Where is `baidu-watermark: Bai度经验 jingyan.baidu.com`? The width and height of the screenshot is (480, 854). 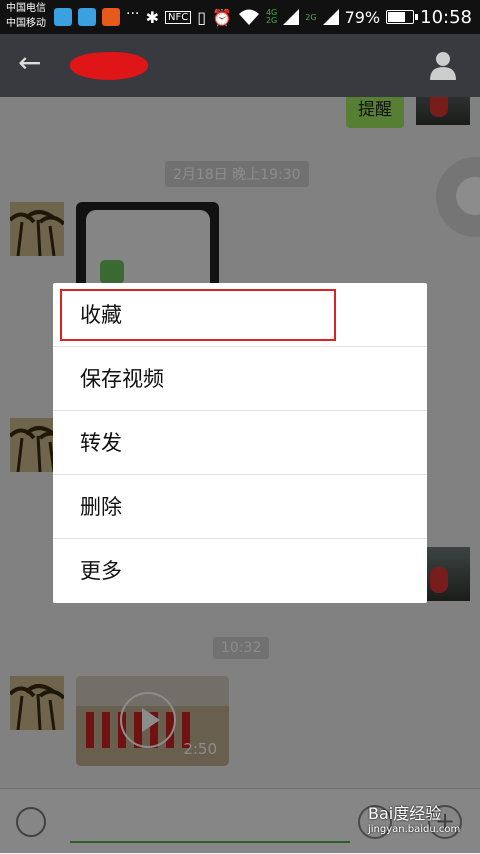 baidu-watermark: Bai度经验 jingyan.baidu.com is located at coordinates (414, 817).